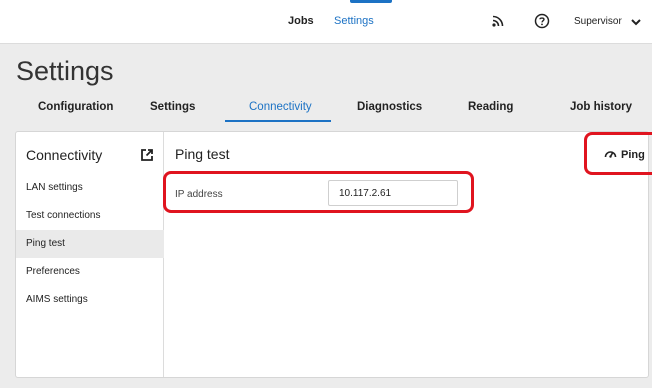 This screenshot has width=652, height=388. I want to click on external-link-icon, so click(147, 155).